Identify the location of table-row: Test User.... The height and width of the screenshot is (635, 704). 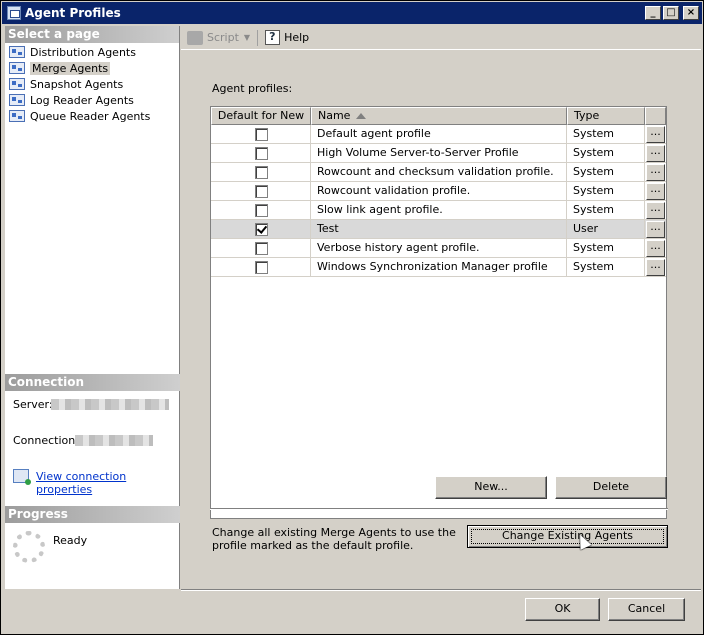
(438, 229).